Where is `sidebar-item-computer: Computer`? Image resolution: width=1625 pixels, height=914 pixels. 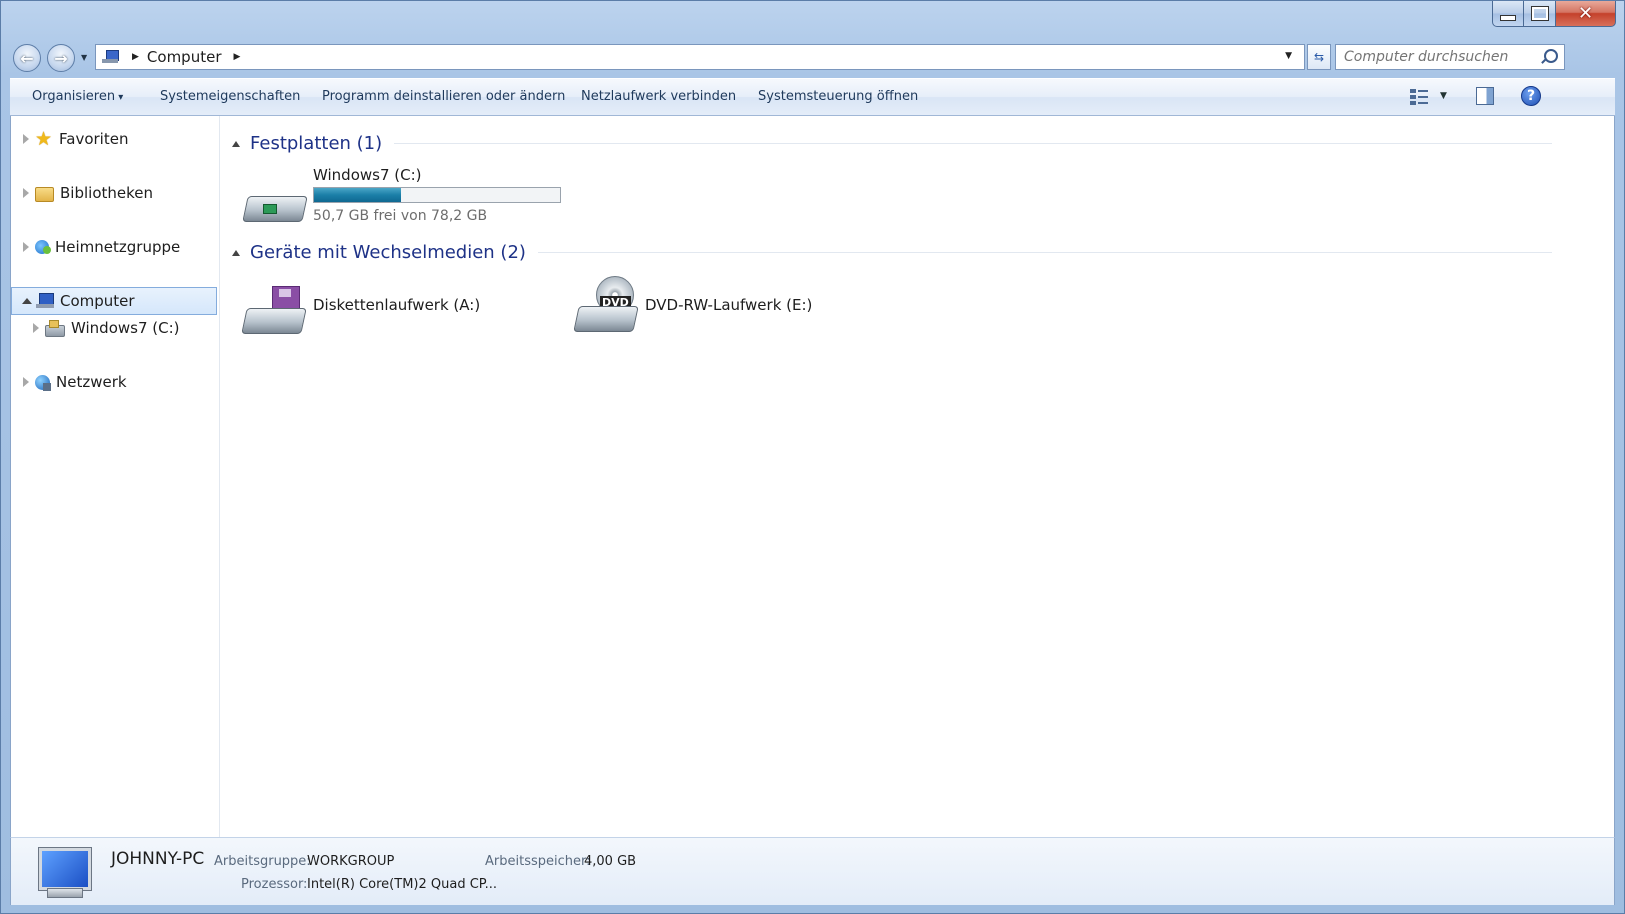 sidebar-item-computer: Computer is located at coordinates (114, 301).